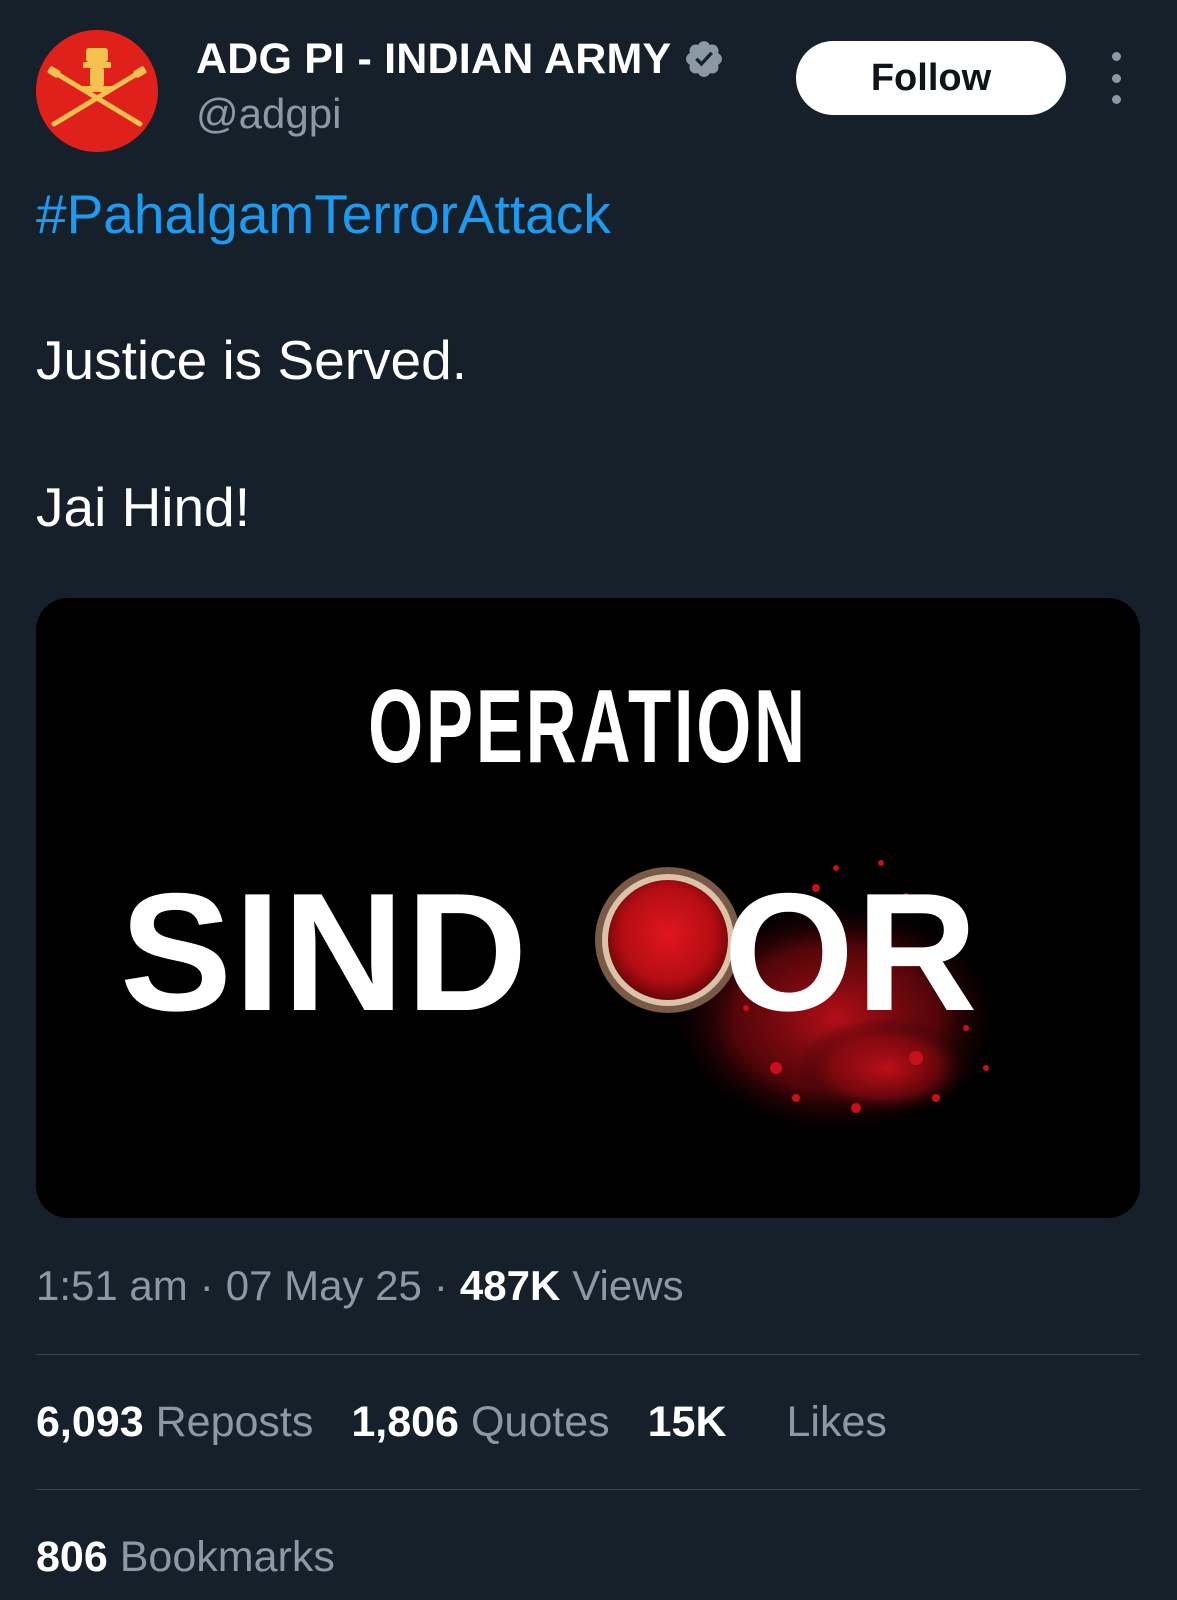 The image size is (1177, 1600). I want to click on avatar, so click(97, 91).